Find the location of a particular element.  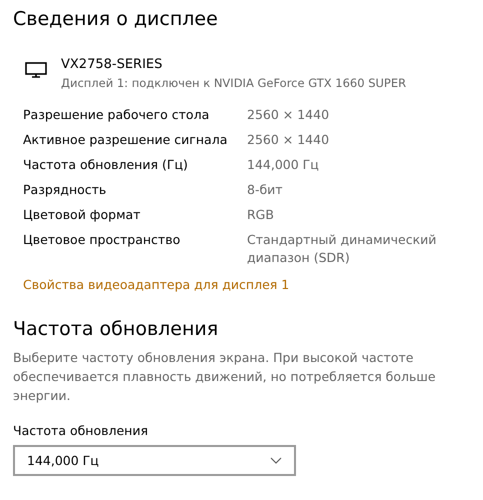

display-connection: Дисплей 1: подключен к NVIDIA GeForce GTX 1660 SUPER is located at coordinates (233, 83).